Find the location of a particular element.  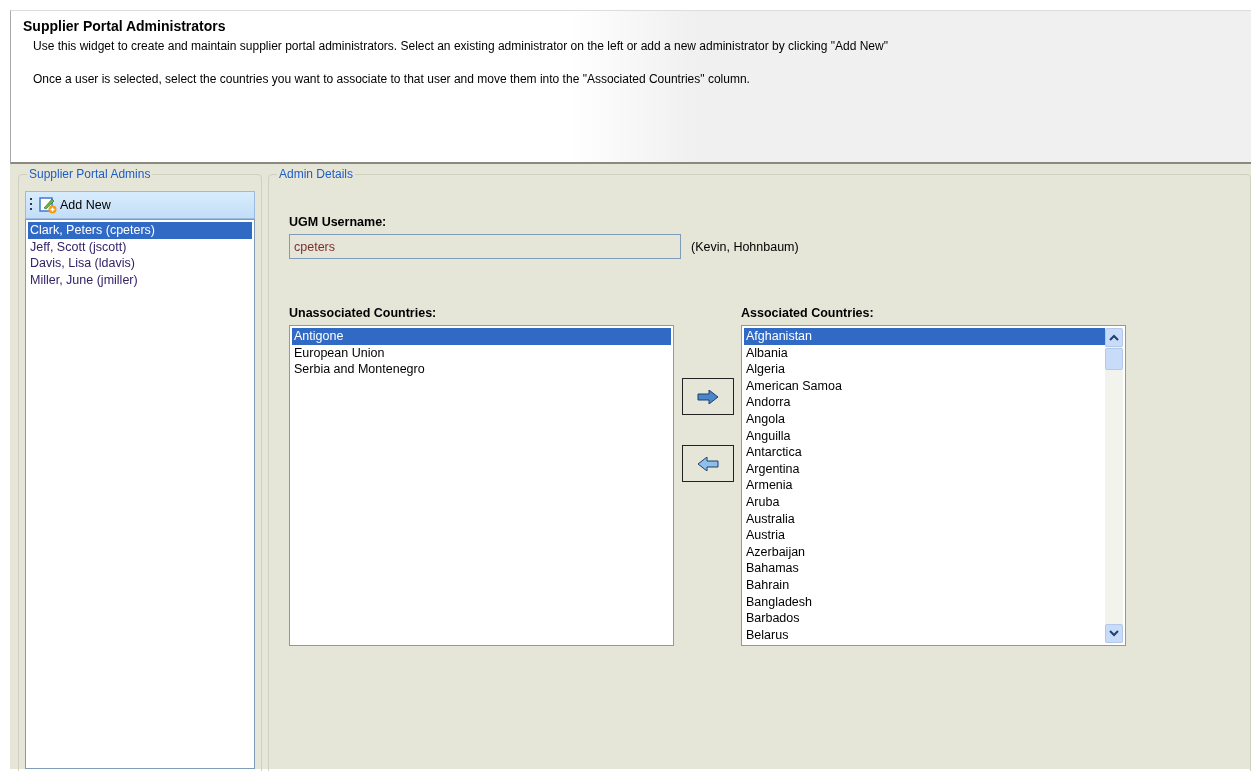

move-right-button is located at coordinates (708, 396).